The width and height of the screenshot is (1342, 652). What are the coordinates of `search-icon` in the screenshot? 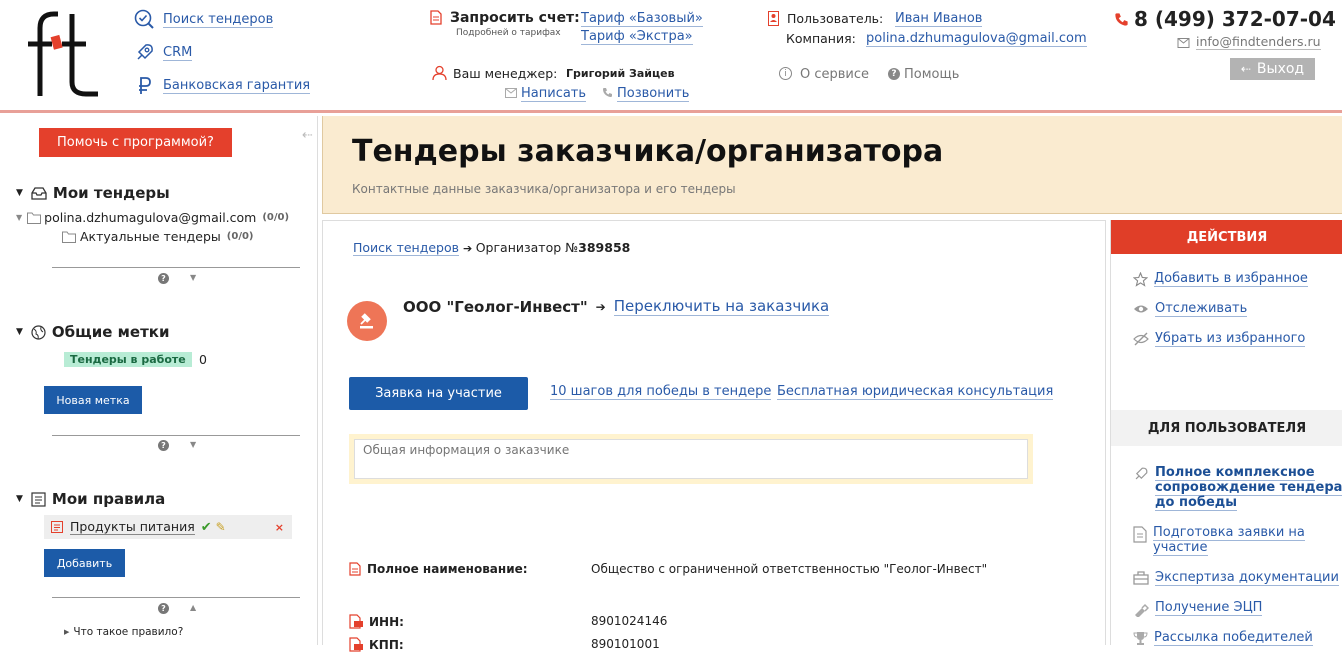 It's located at (144, 19).